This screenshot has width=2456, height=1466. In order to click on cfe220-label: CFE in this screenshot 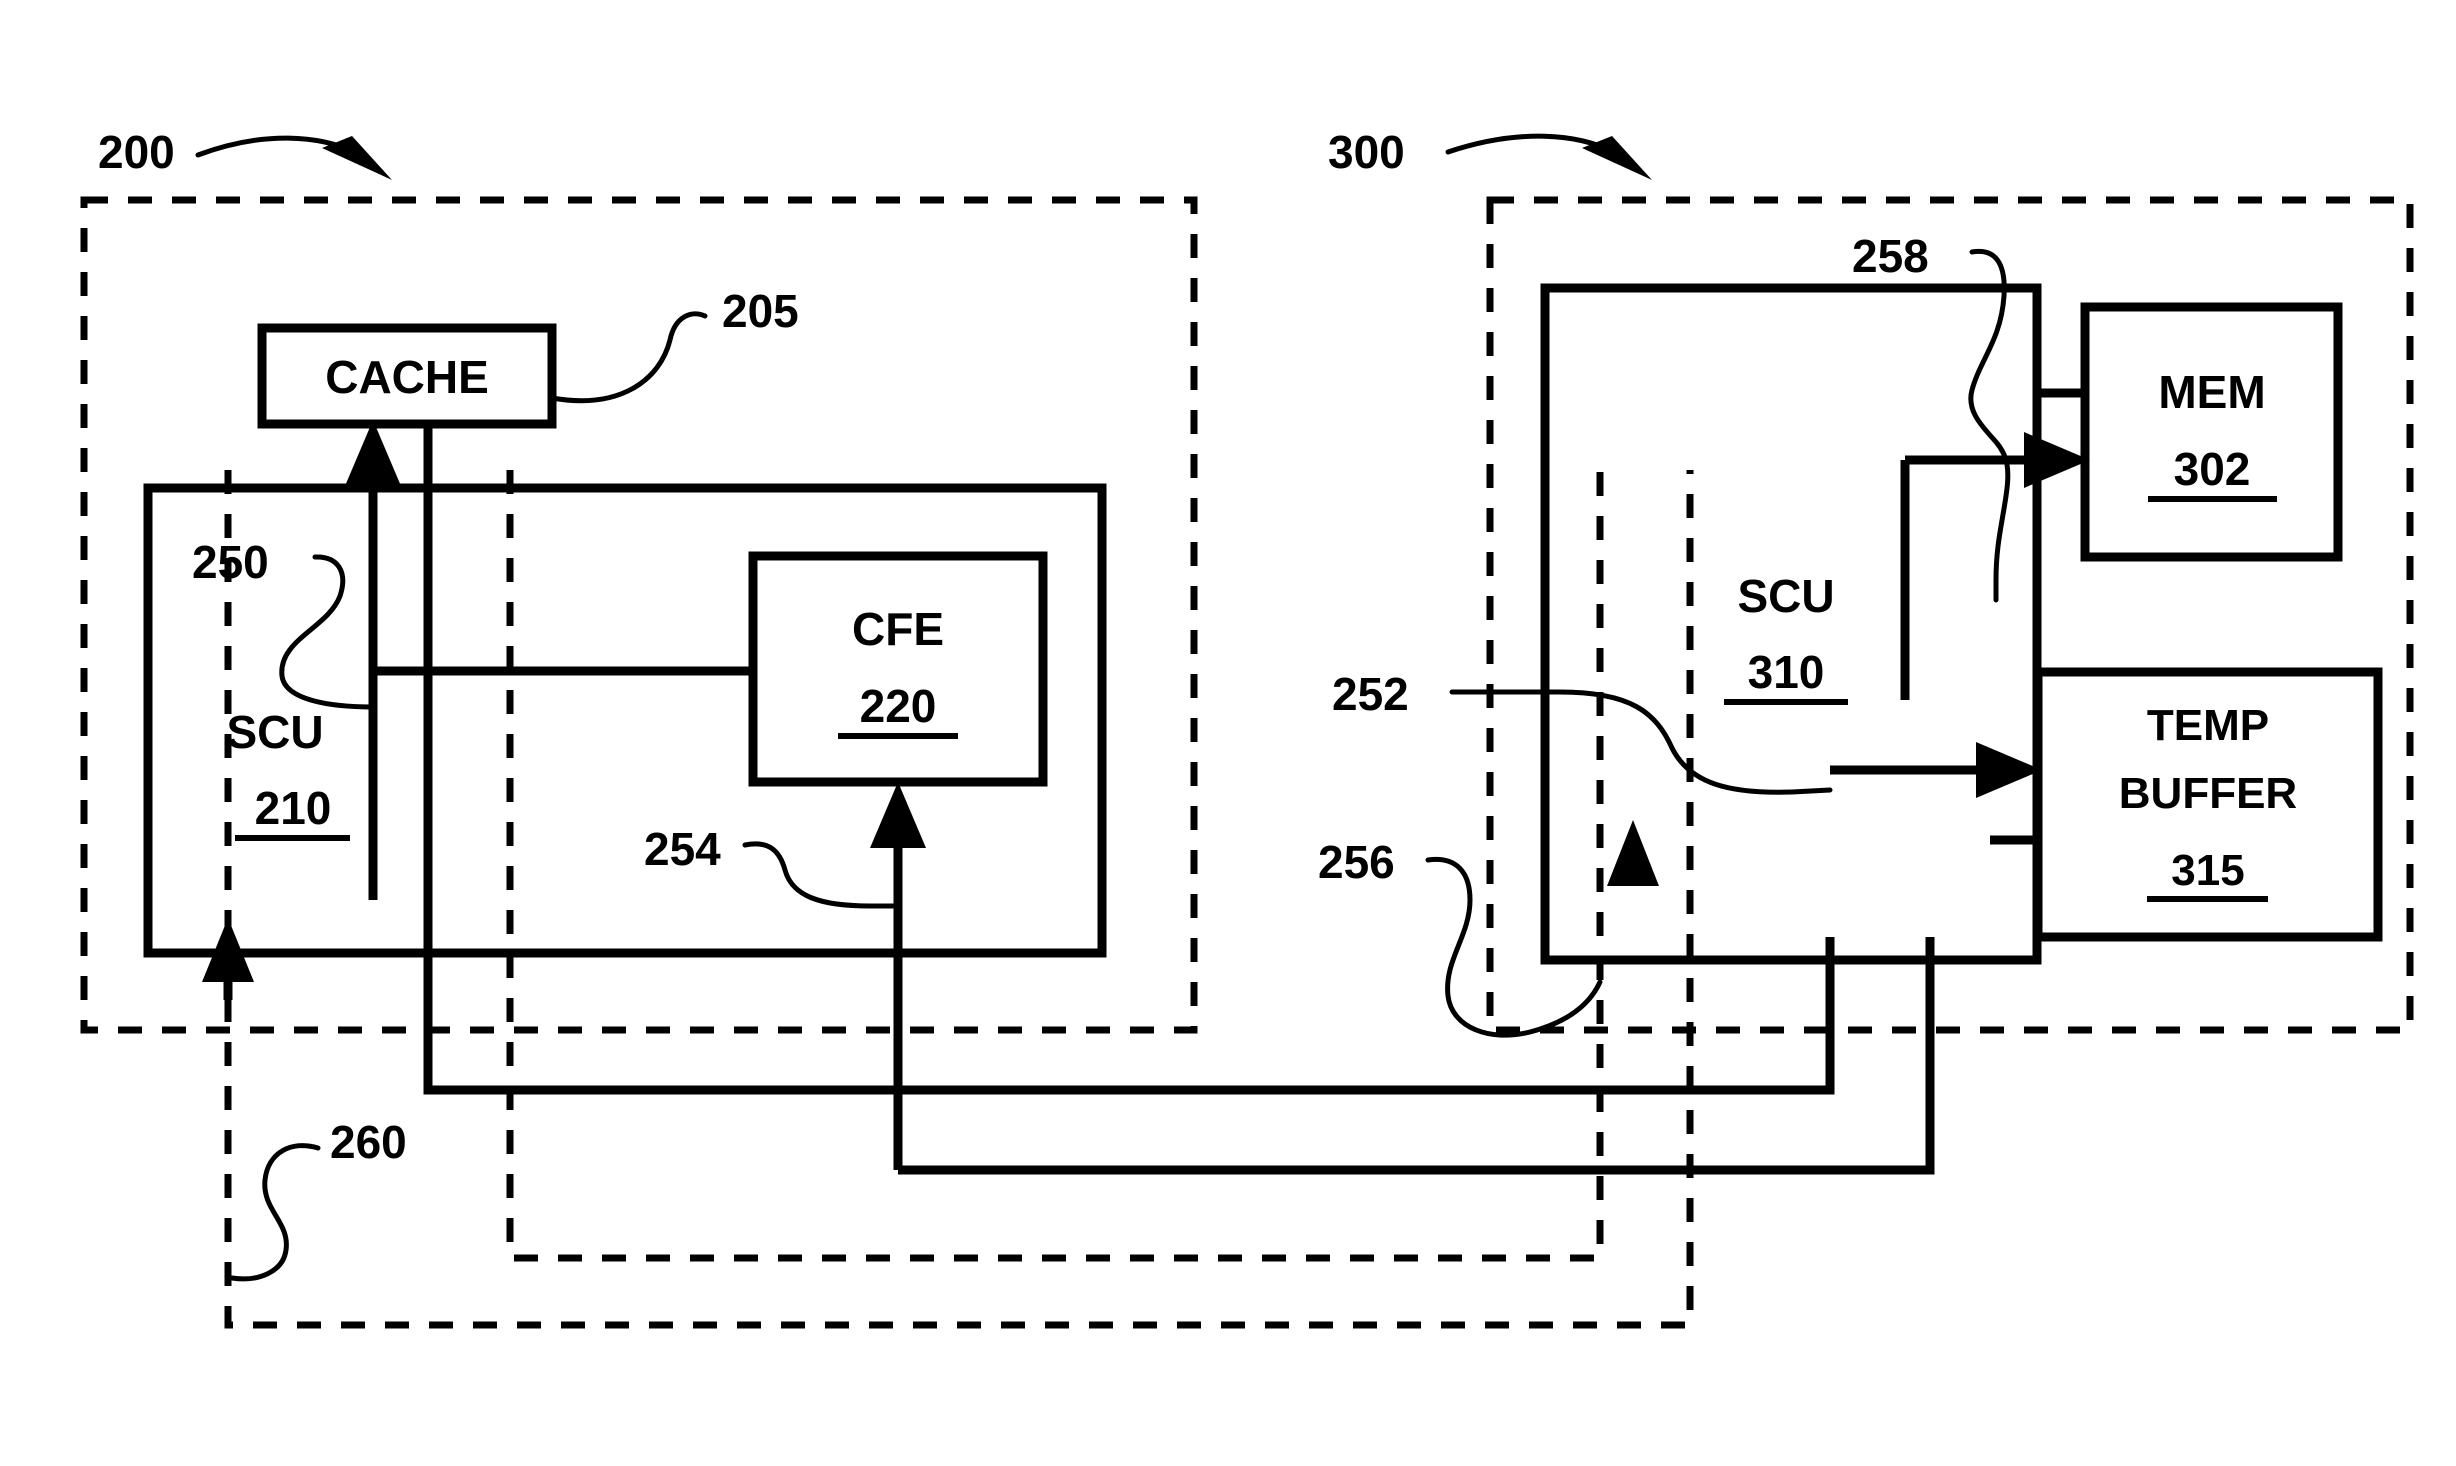, I will do `click(898, 629)`.